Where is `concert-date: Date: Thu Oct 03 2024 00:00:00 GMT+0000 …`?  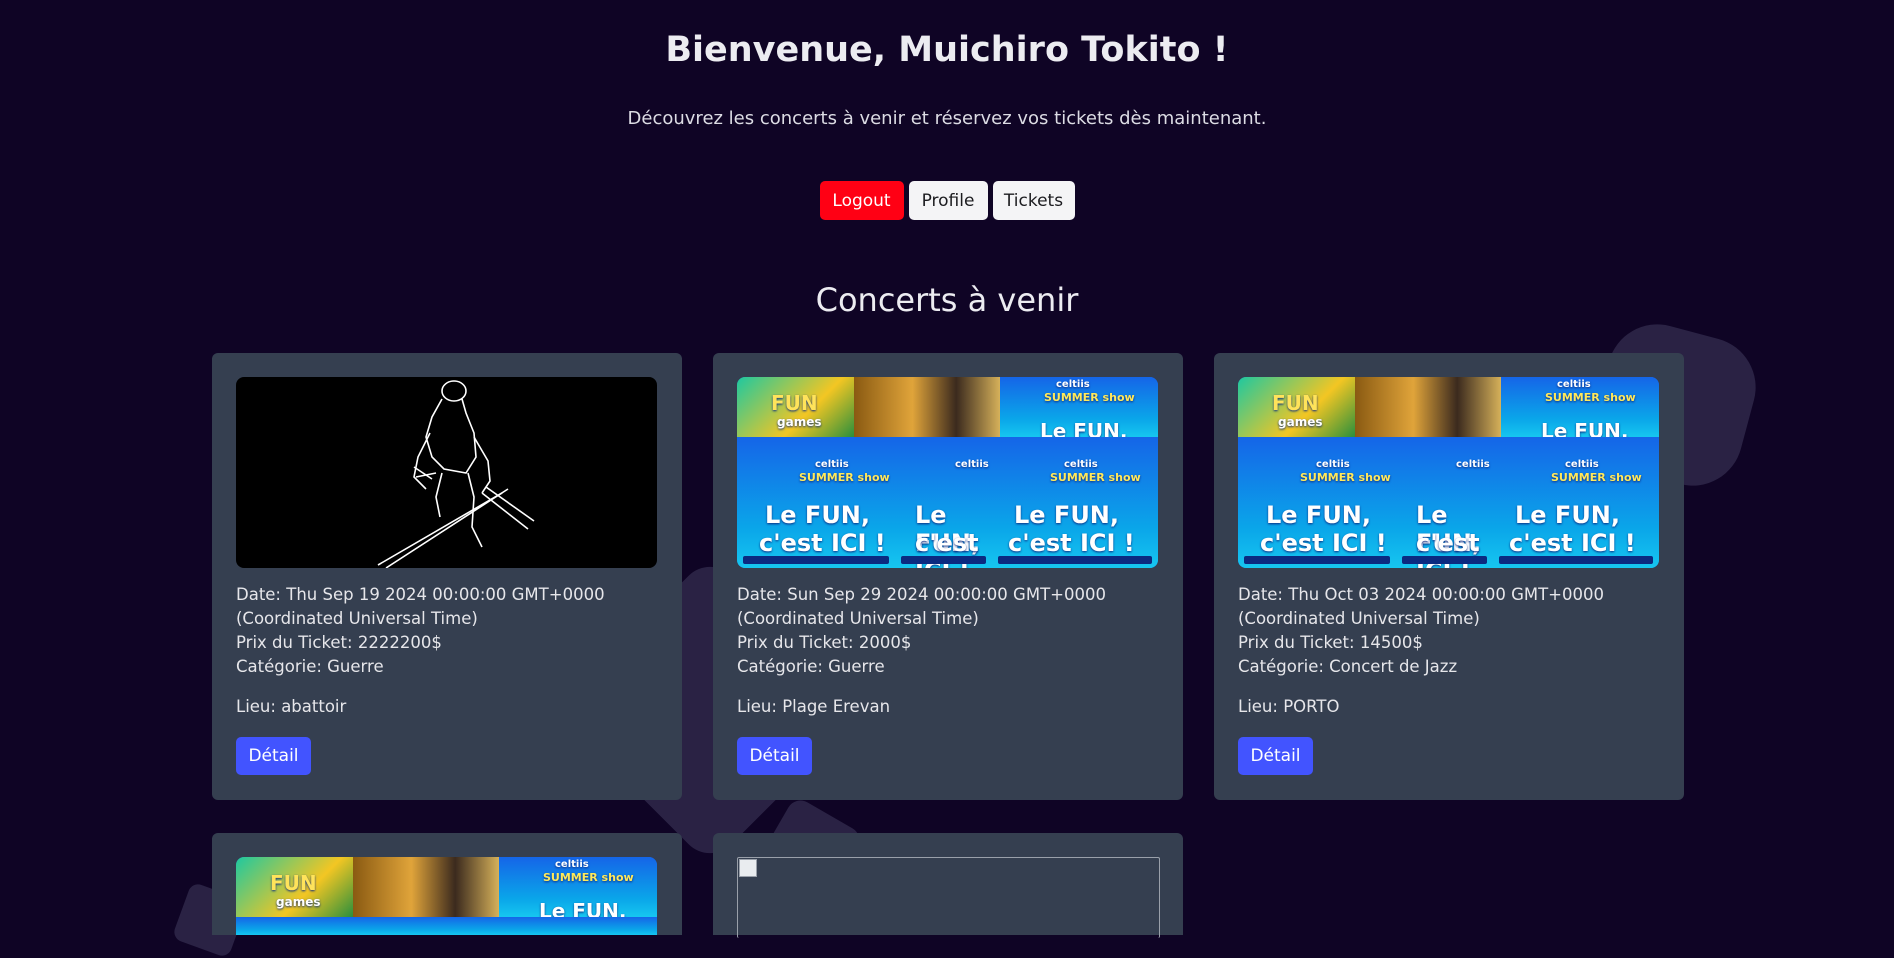 concert-date: Date: Thu Oct 03 2024 00:00:00 GMT+0000 … is located at coordinates (1421, 606).